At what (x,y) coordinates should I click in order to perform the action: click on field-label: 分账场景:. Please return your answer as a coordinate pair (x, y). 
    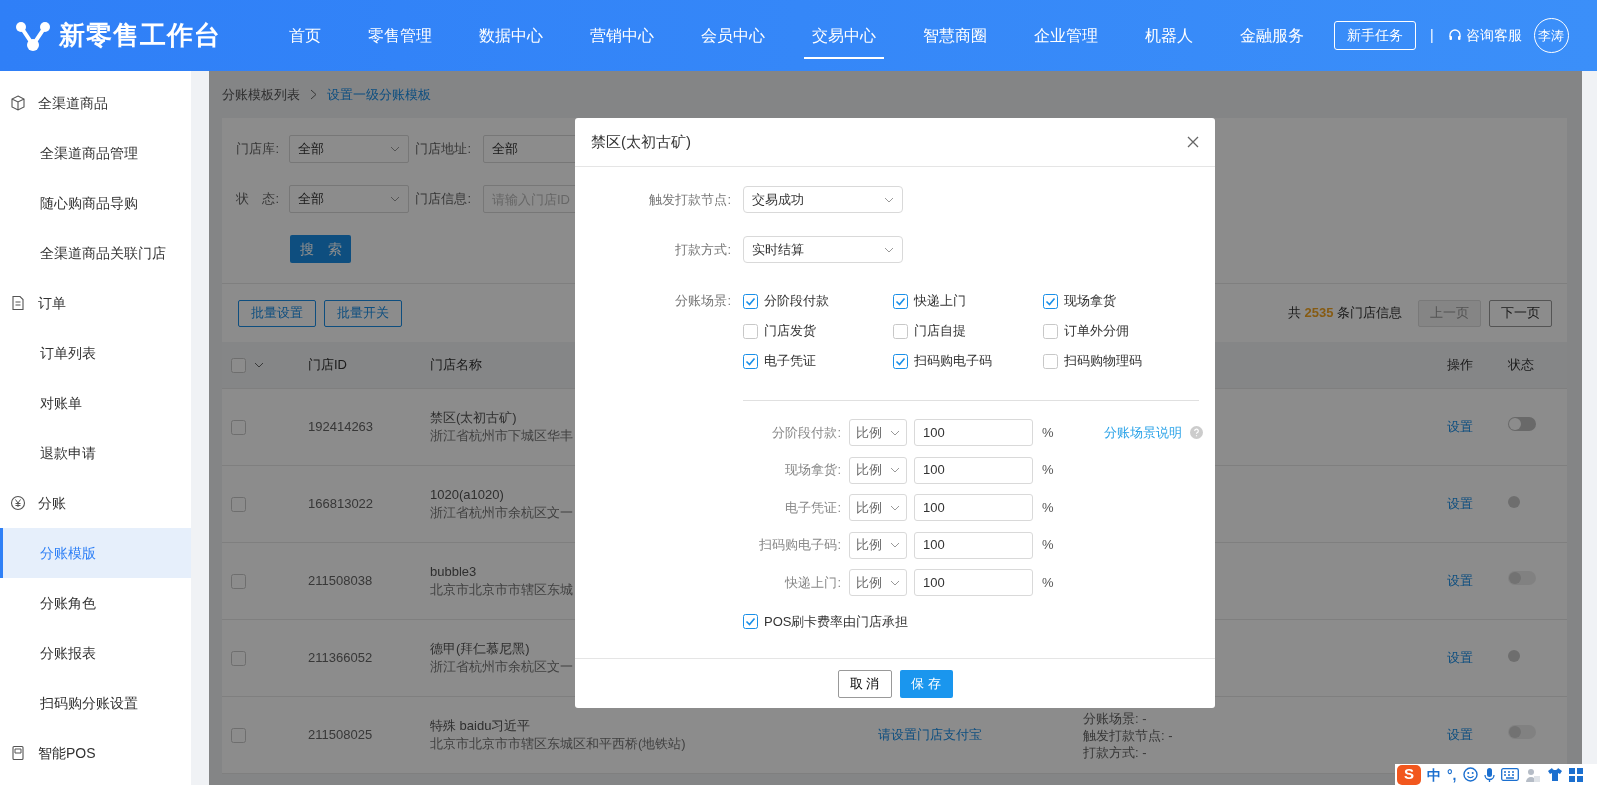
    Looking at the image, I should click on (702, 301).